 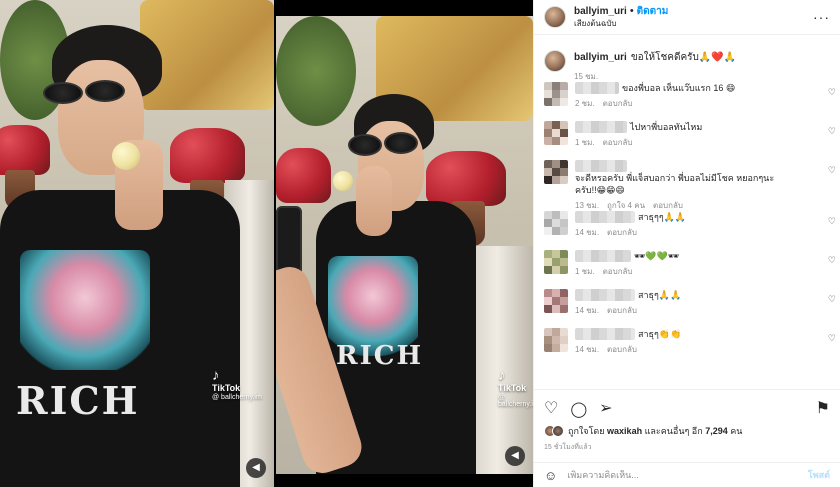 What do you see at coordinates (821, 17) in the screenshot?
I see `more-horizontal-icon: ···` at bounding box center [821, 17].